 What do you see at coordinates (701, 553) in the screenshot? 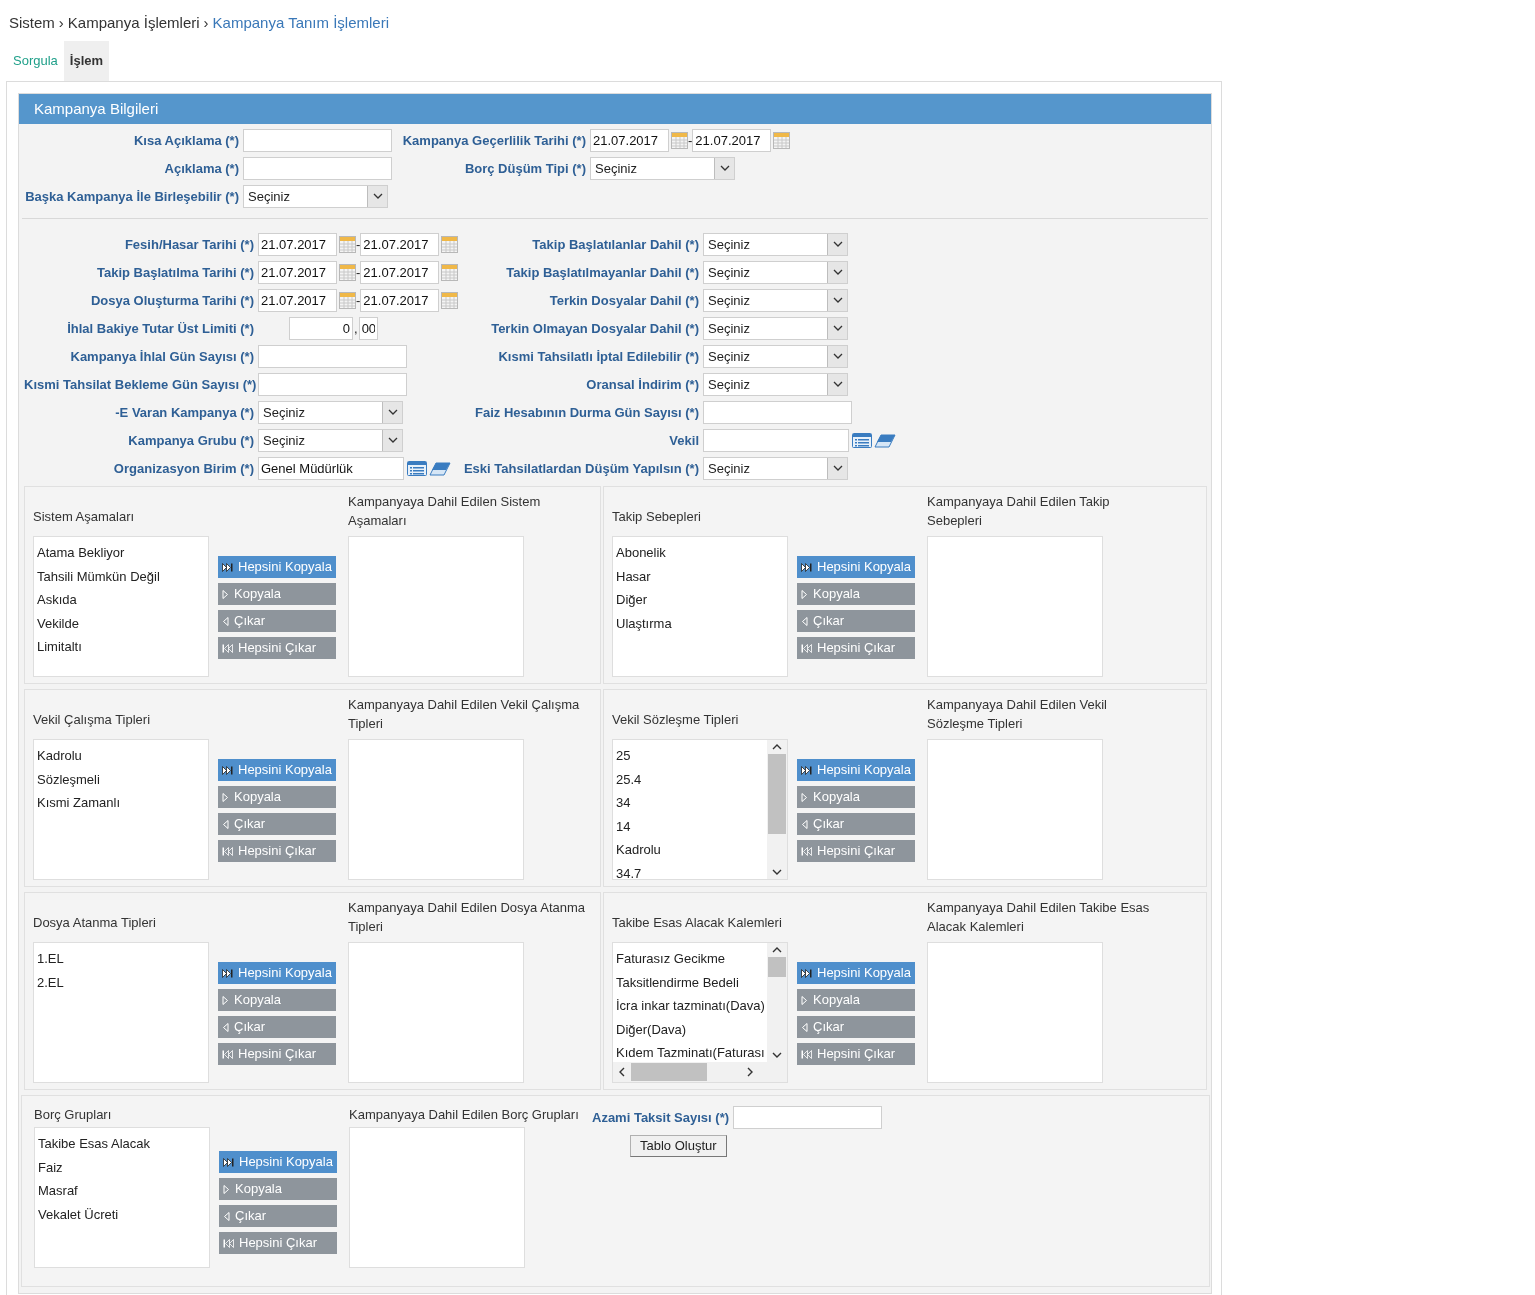
I see `list-item: Abonelik` at bounding box center [701, 553].